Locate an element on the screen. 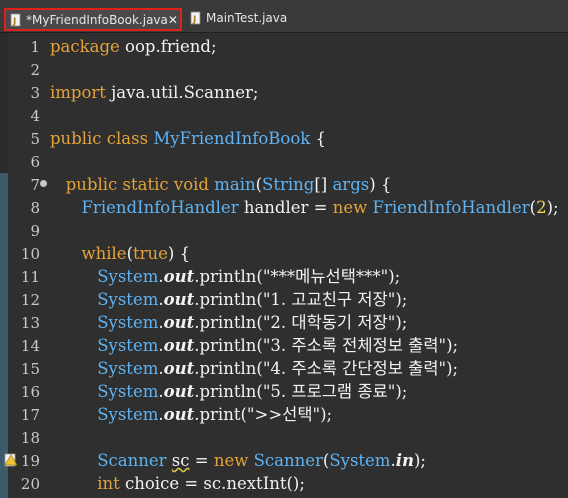 The height and width of the screenshot is (498, 568). code-line: System.out.println("3. 주소록 전체정보 출력"); is located at coordinates (254, 345).